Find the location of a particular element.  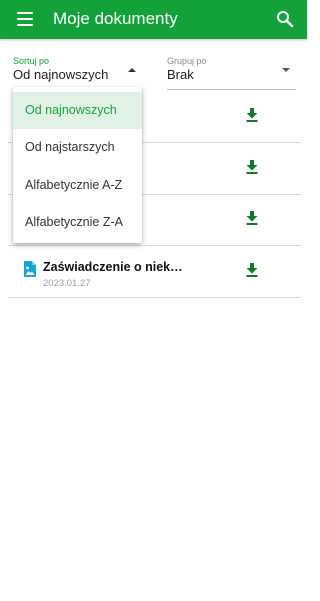

sort-option-newest: Od najnowszych is located at coordinates (77, 110).